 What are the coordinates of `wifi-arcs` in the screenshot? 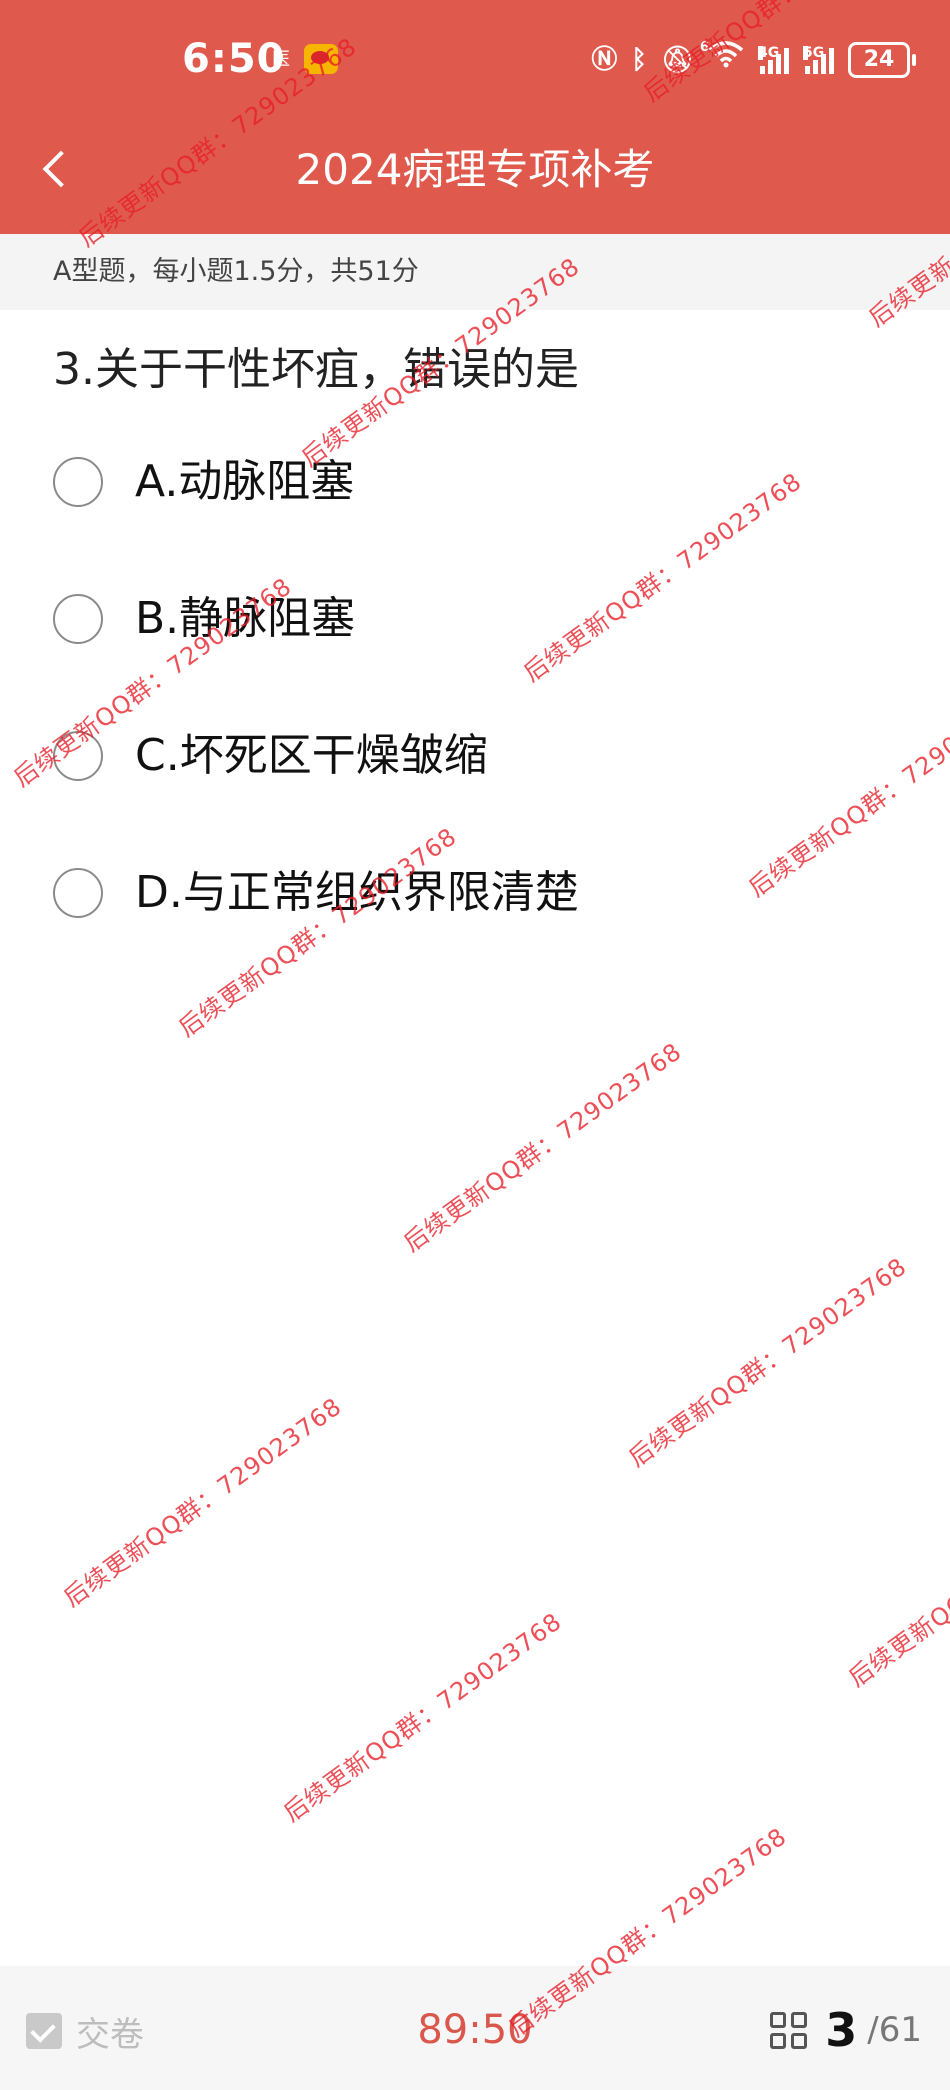 It's located at (726, 54).